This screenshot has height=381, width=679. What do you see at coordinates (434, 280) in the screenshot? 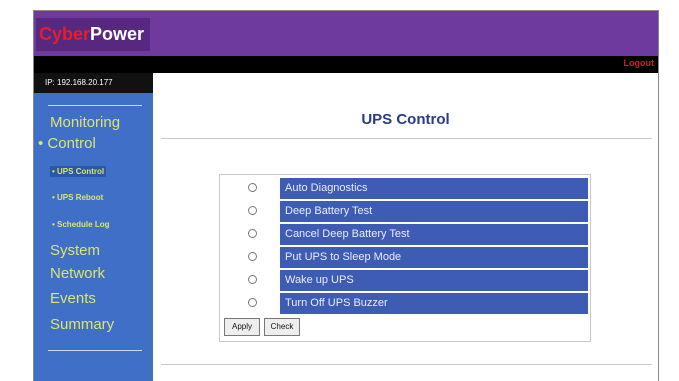
I see `option-label: Wake up UPS` at bounding box center [434, 280].